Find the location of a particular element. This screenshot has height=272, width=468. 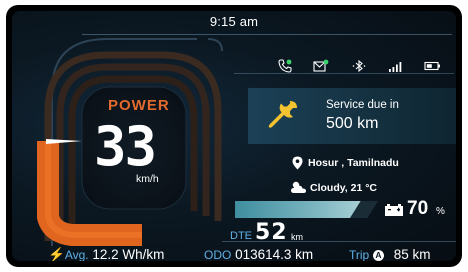

status-icons is located at coordinates (355, 68).